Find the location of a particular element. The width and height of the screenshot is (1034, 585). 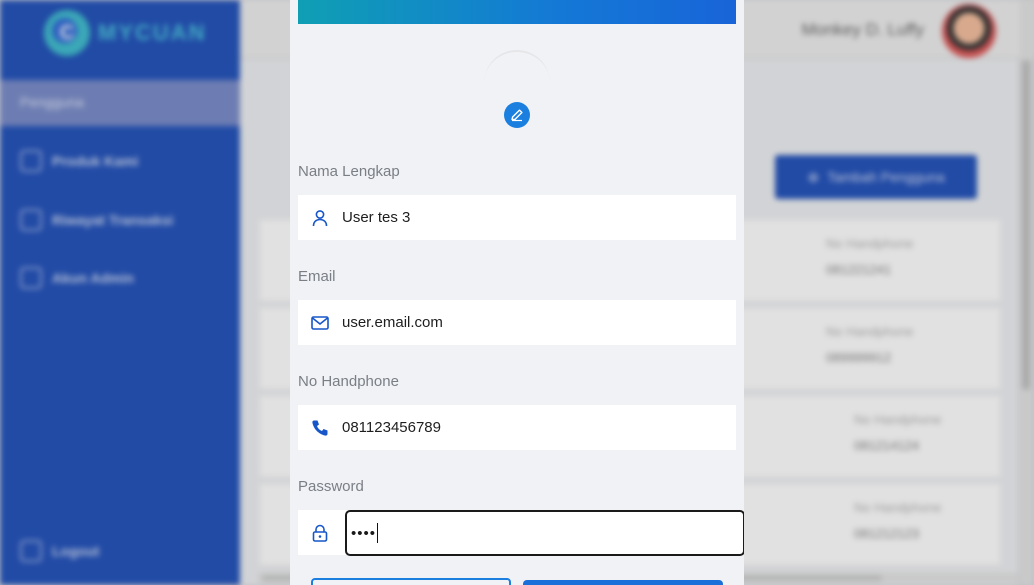

text-cursor is located at coordinates (378, 533).